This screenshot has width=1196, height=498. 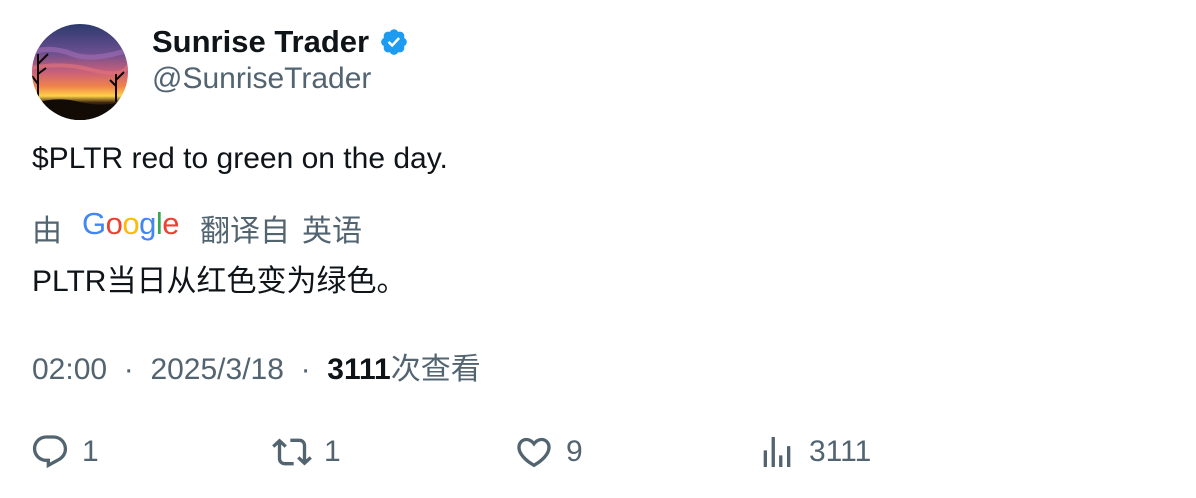 I want to click on tweet-date: 2025/3/18, so click(x=216, y=369).